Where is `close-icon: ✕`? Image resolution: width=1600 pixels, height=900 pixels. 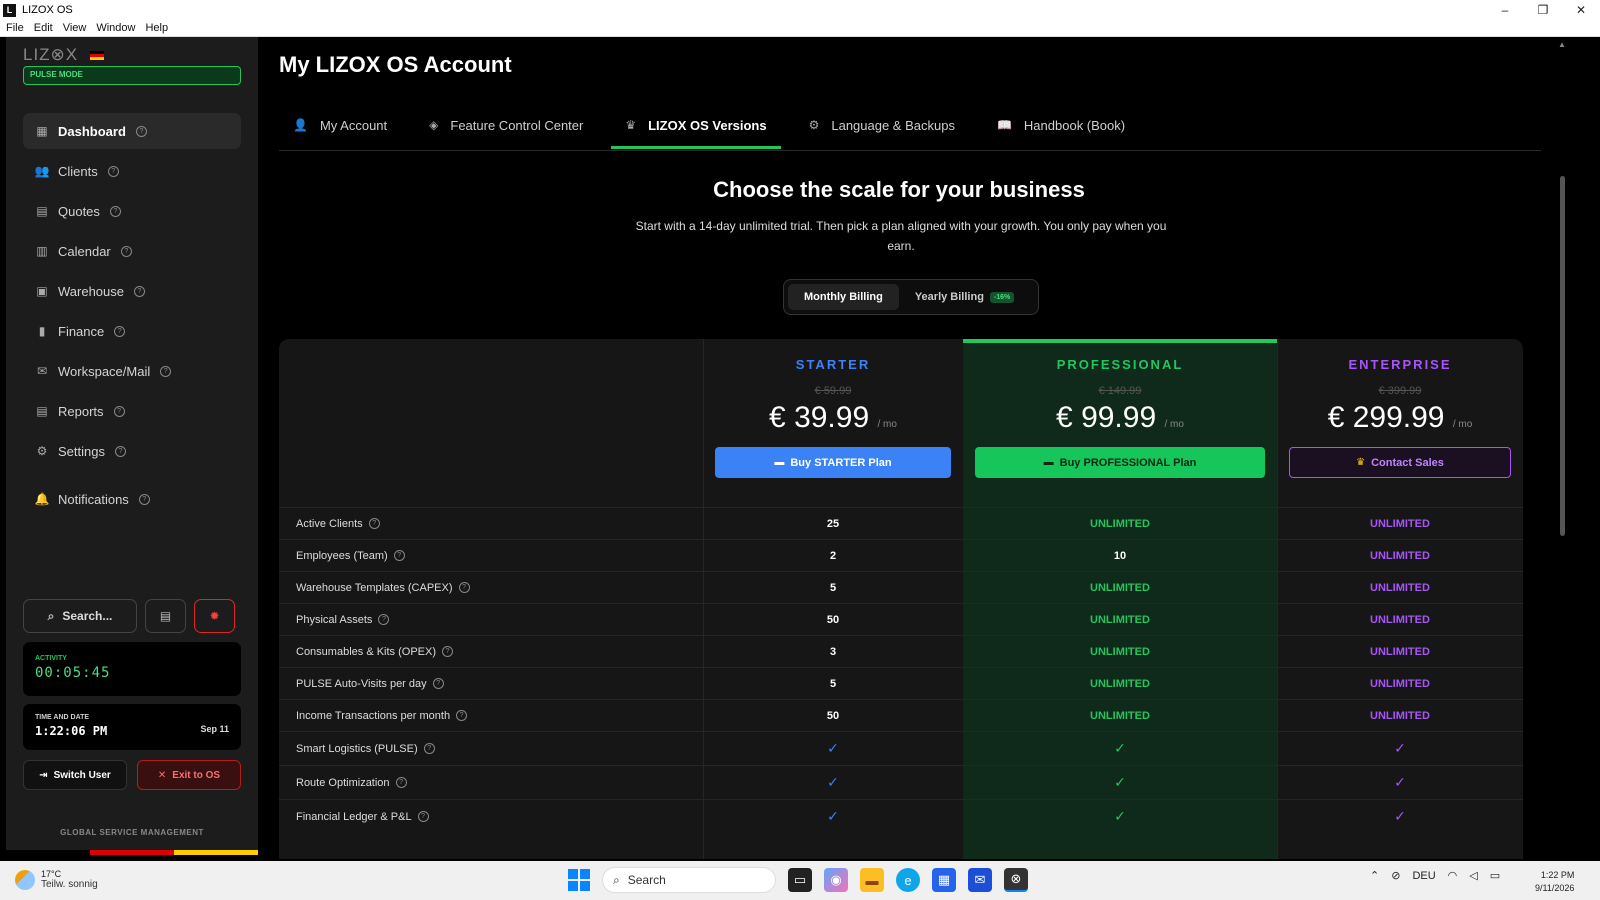
close-icon: ✕ is located at coordinates (1581, 10).